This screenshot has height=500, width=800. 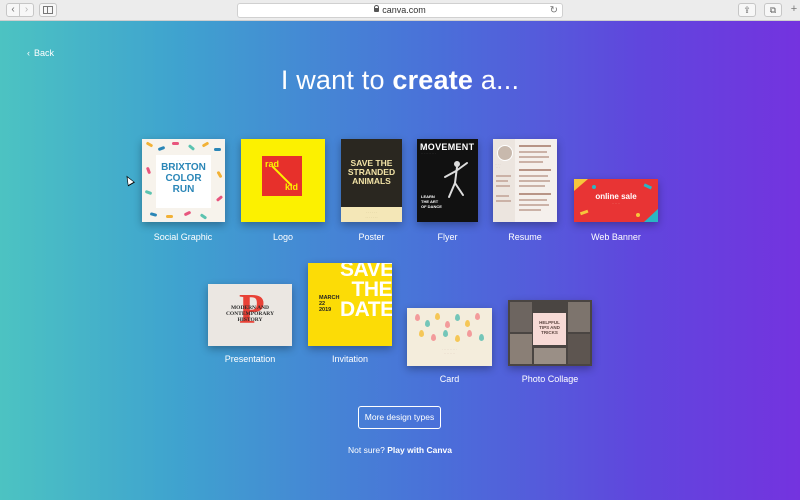 I want to click on presentation-thumbnail: P MODERN AND CONTEMPORARY HISTORY, so click(x=250, y=315).